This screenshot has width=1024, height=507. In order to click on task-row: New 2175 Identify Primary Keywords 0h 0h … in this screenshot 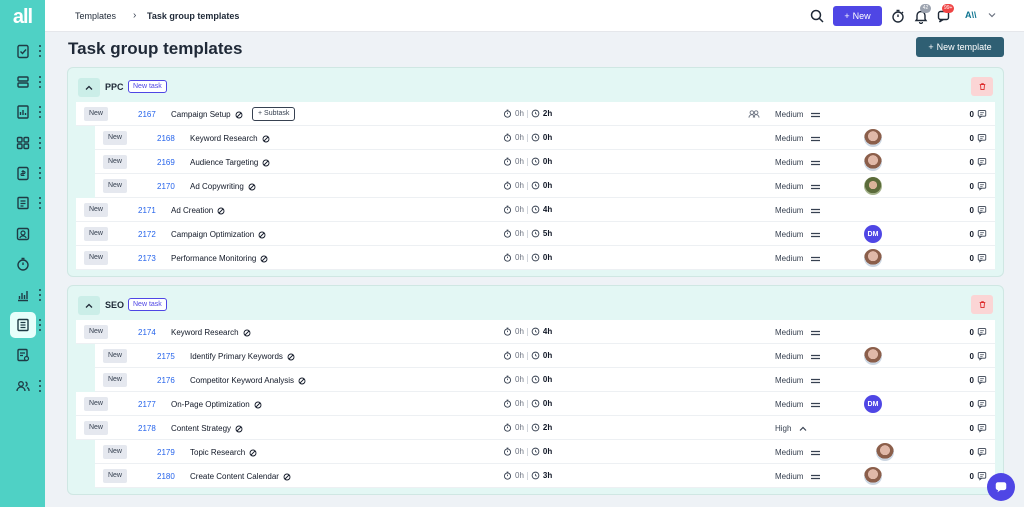, I will do `click(545, 356)`.